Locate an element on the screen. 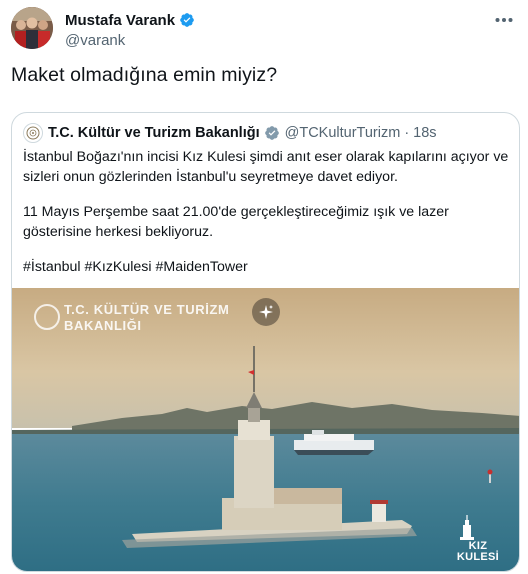 The height and width of the screenshot is (574, 528). tower-logo-icon is located at coordinates (466, 527).